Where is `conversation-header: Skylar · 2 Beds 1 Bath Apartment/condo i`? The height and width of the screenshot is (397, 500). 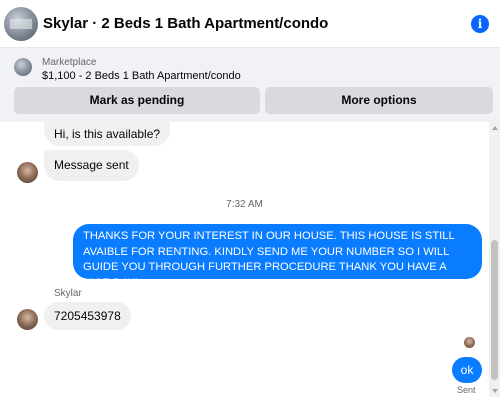 conversation-header: Skylar · 2 Beds 1 Bath Apartment/condo i is located at coordinates (250, 24).